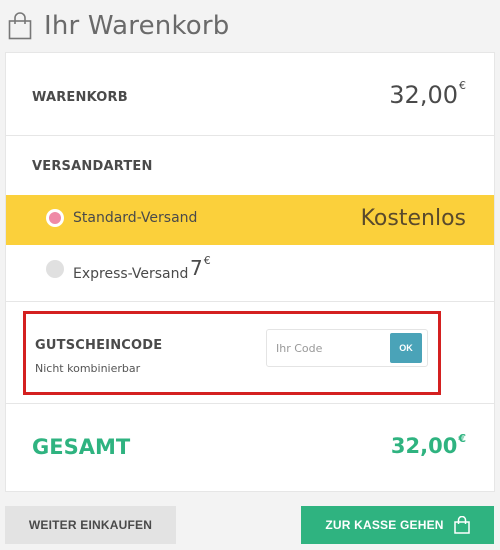 Image resolution: width=500 pixels, height=550 pixels. Describe the element at coordinates (250, 26) in the screenshot. I see `page-header: Ihr Warenkorb` at that location.